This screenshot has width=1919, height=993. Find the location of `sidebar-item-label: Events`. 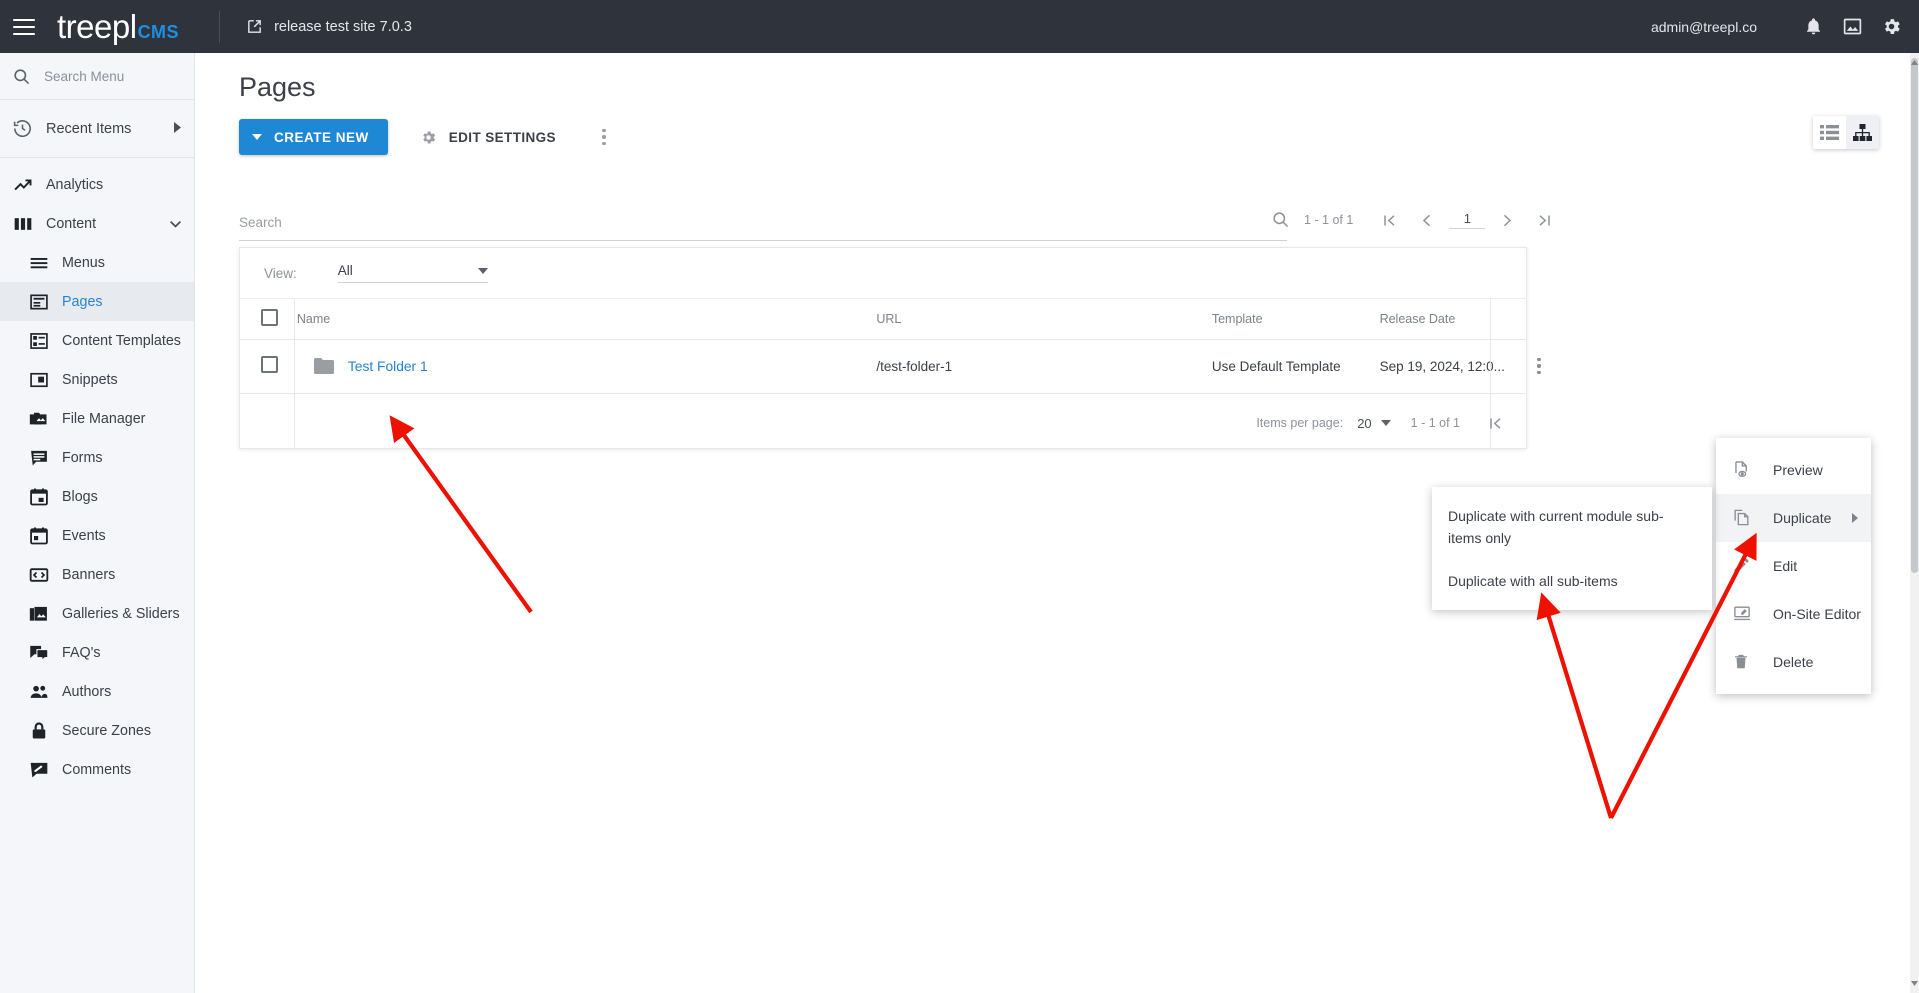

sidebar-item-label: Events is located at coordinates (84, 535).